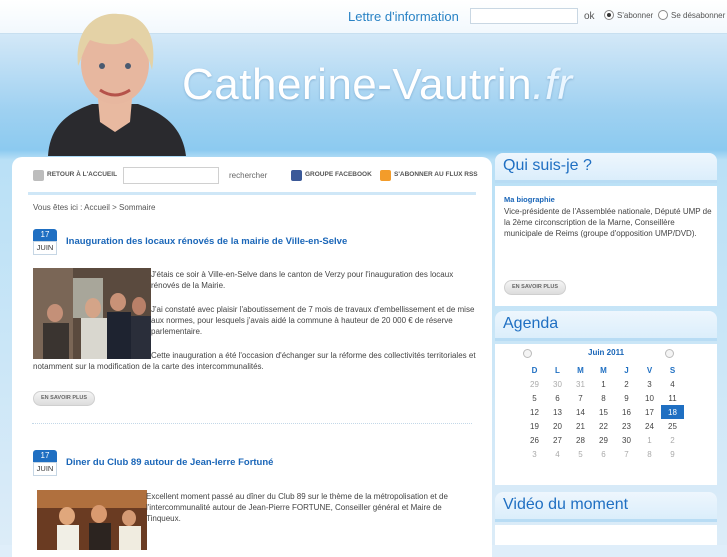 The height and width of the screenshot is (557, 727). What do you see at coordinates (672, 384) in the screenshot?
I see `calendar-day: 4` at bounding box center [672, 384].